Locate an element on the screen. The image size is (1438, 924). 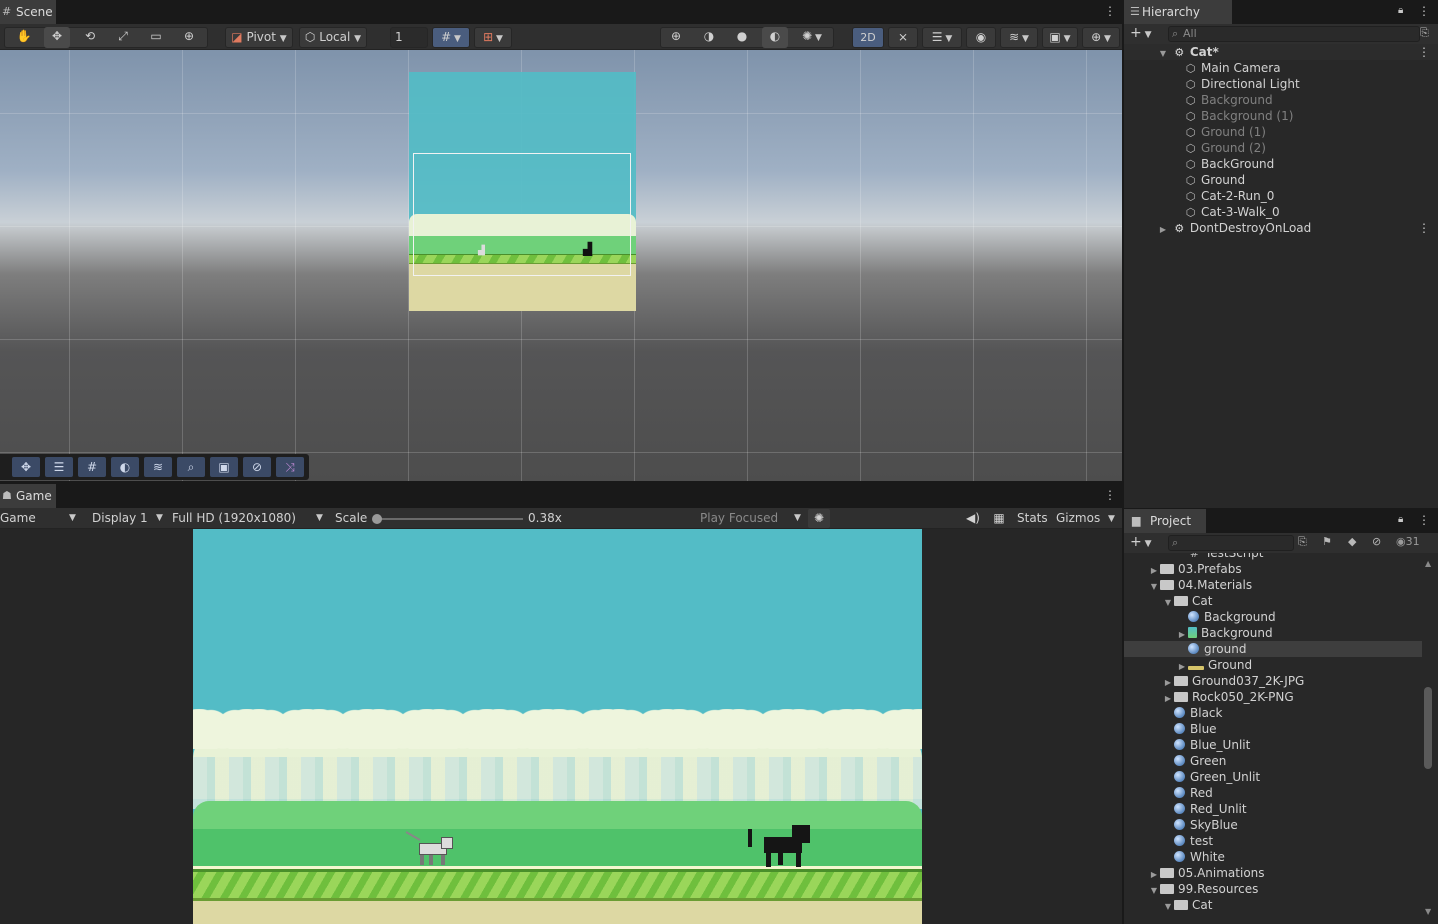
search-by-type-icon: ⎘ is located at coordinates (1424, 33).